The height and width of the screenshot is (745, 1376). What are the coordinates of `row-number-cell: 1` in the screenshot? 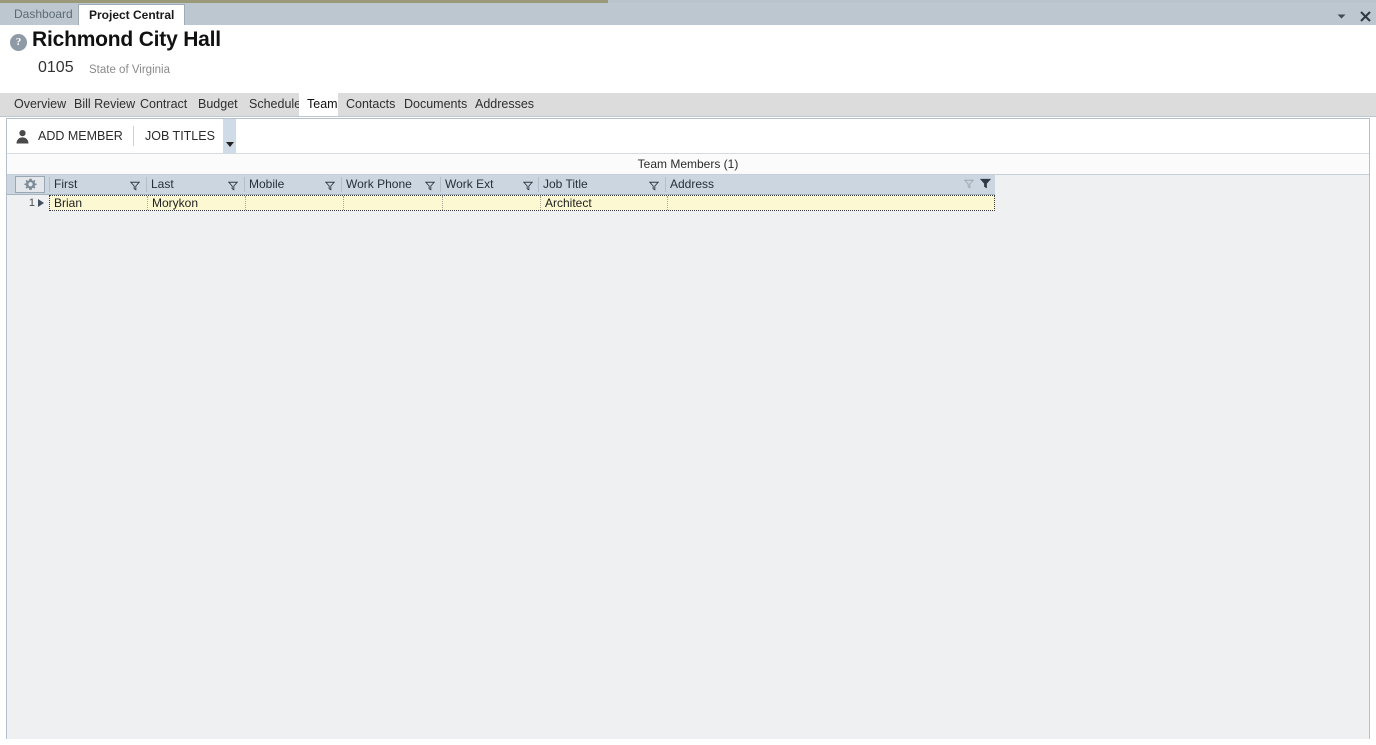 It's located at (27, 203).